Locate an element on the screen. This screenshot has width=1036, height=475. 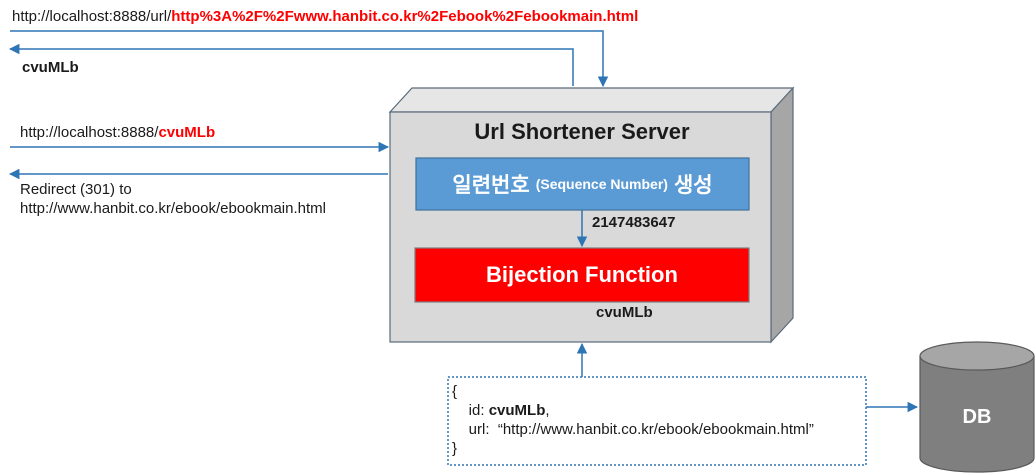
sequence-value: 2147483647 is located at coordinates (634, 222).